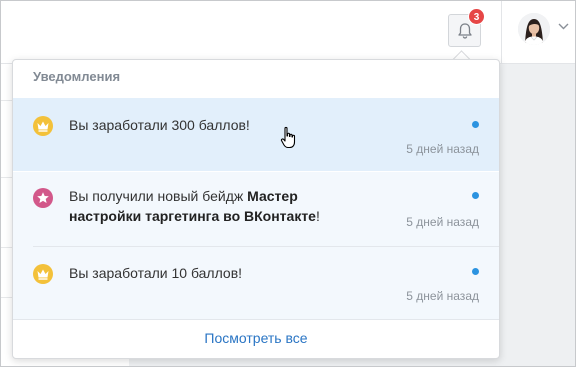 The height and width of the screenshot is (367, 576). What do you see at coordinates (563, 26) in the screenshot?
I see `chevron-down-icon` at bounding box center [563, 26].